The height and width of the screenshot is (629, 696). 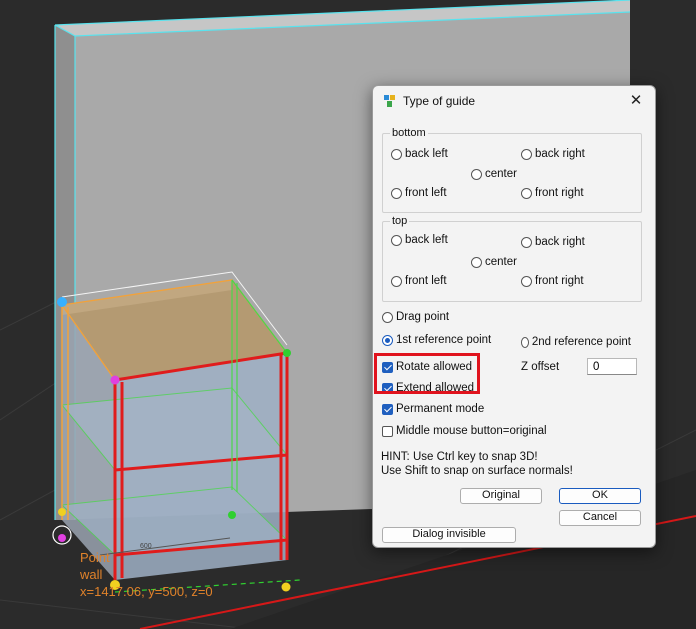 What do you see at coordinates (440, 409) in the screenshot?
I see `checkbox-label: Permanent mode` at bounding box center [440, 409].